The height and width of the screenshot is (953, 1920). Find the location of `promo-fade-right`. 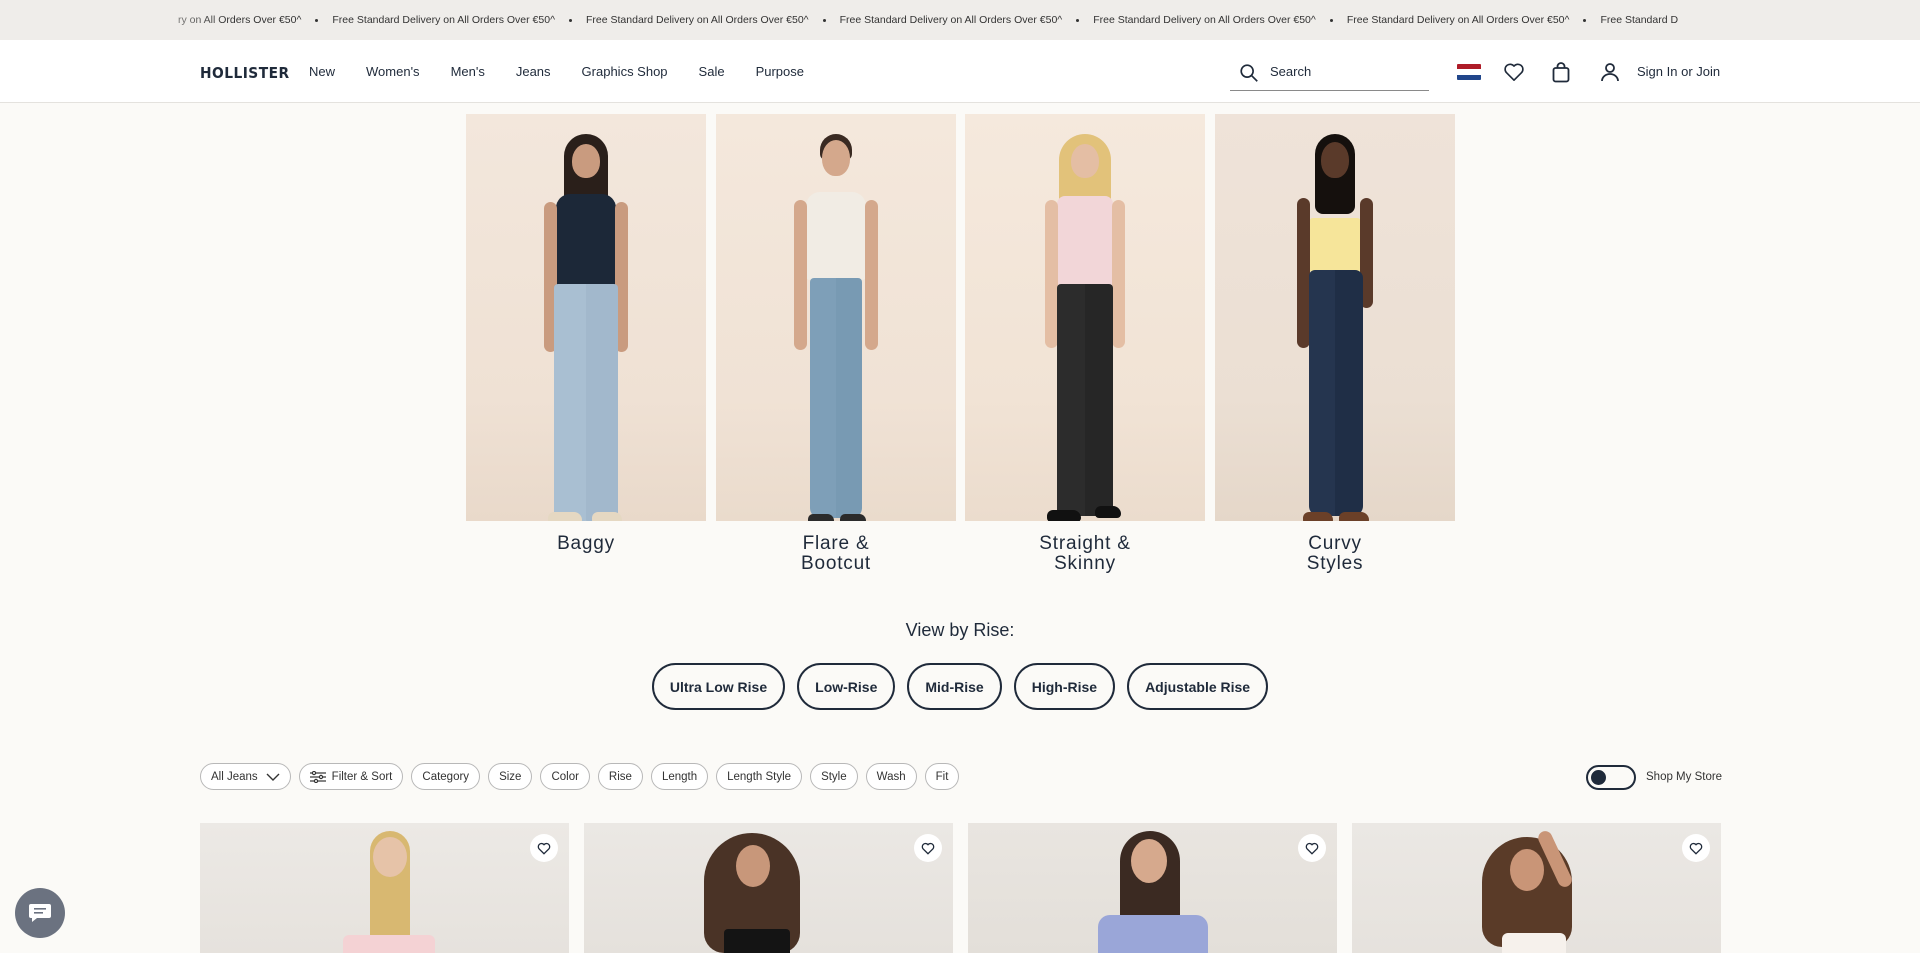

promo-fade-right is located at coordinates (1800, 20).